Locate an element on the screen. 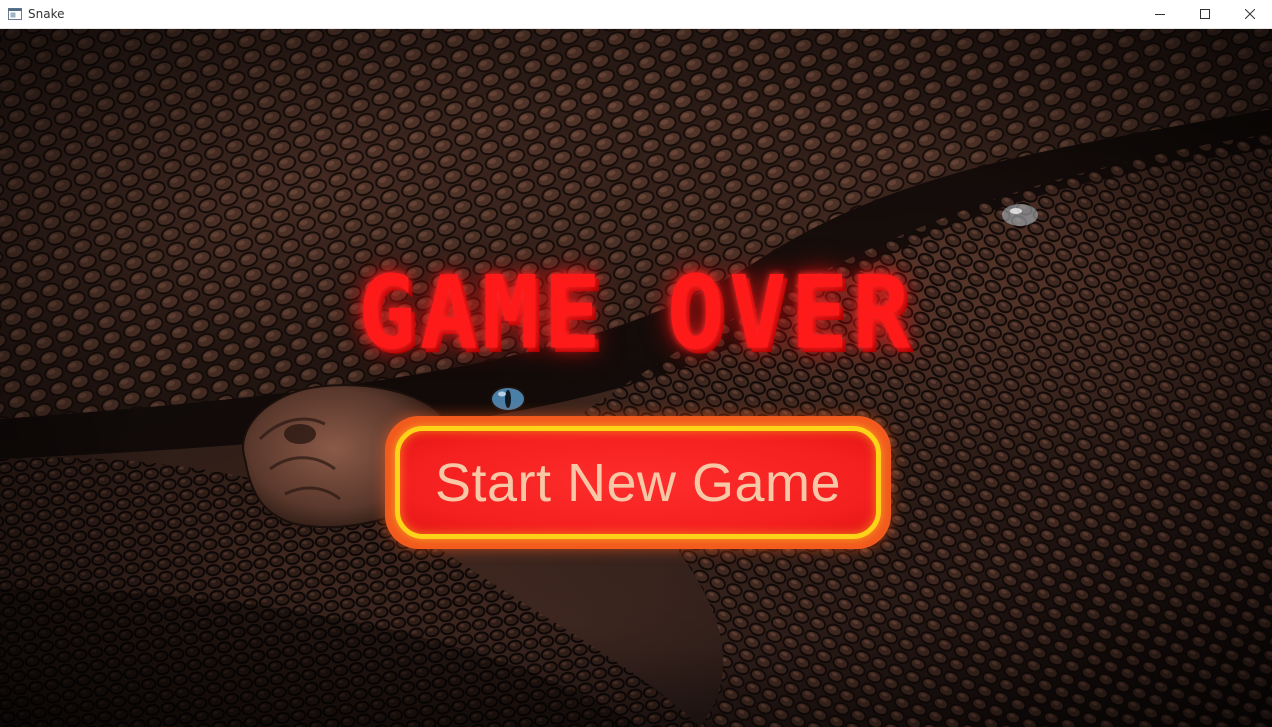 The image size is (1272, 727). maximize-button is located at coordinates (1204, 14).